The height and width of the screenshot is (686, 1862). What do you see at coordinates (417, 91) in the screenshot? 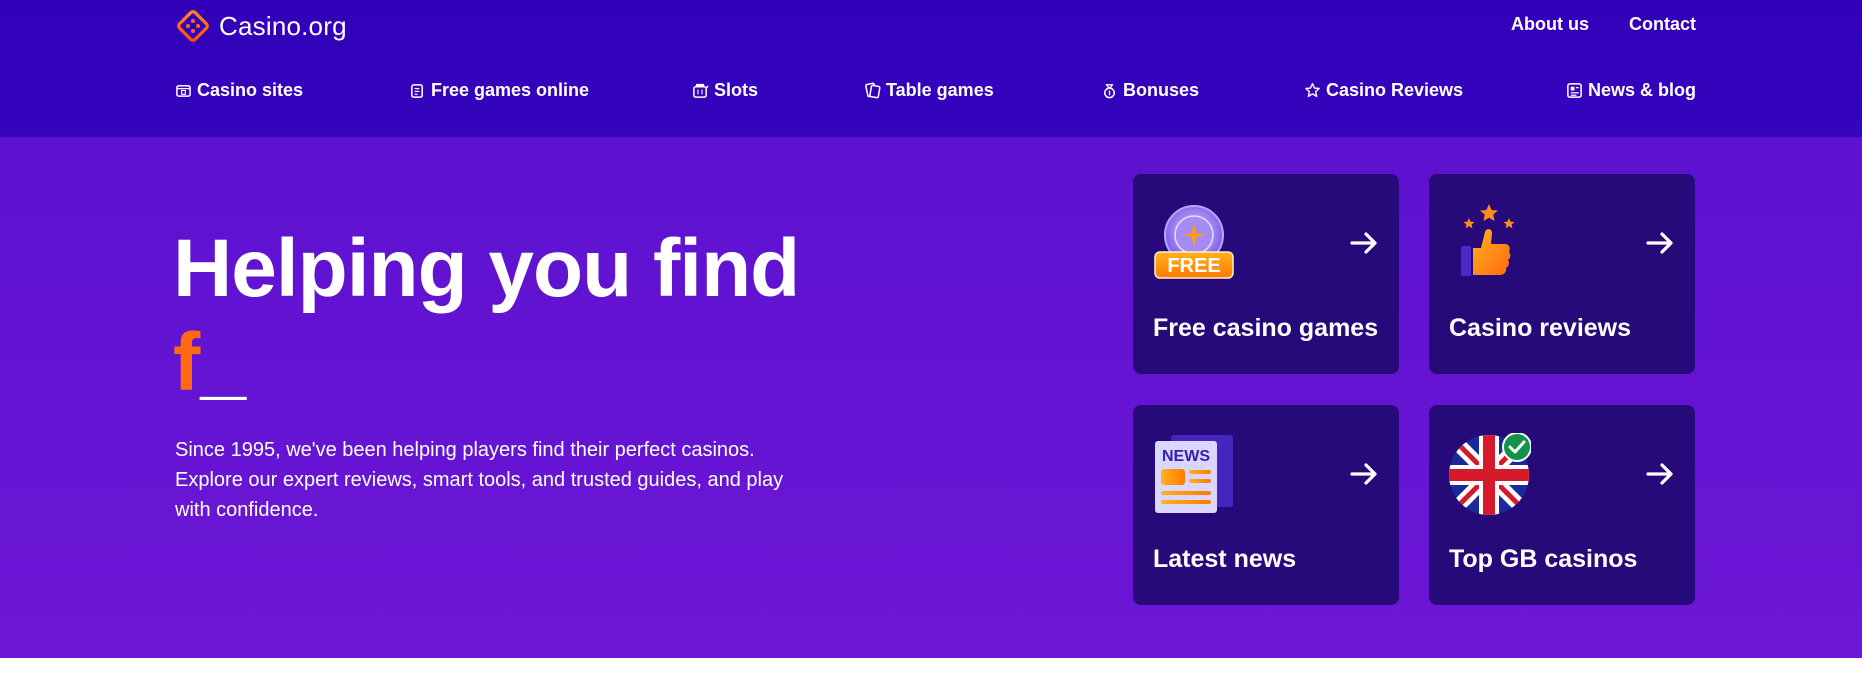
I see `free-games-icon` at bounding box center [417, 91].